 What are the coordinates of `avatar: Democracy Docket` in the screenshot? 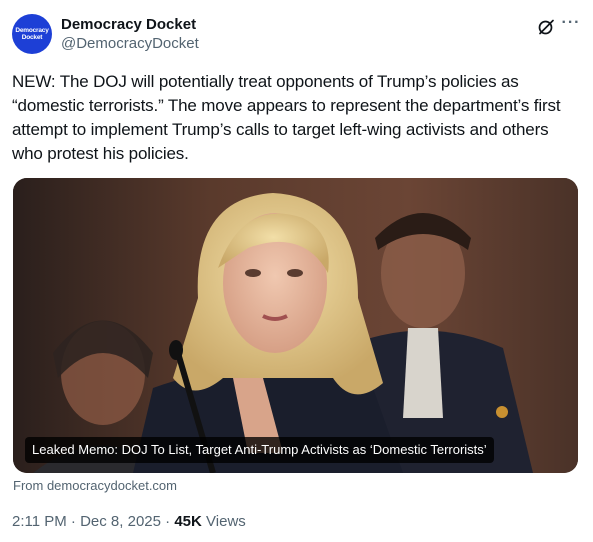 It's located at (32, 34).